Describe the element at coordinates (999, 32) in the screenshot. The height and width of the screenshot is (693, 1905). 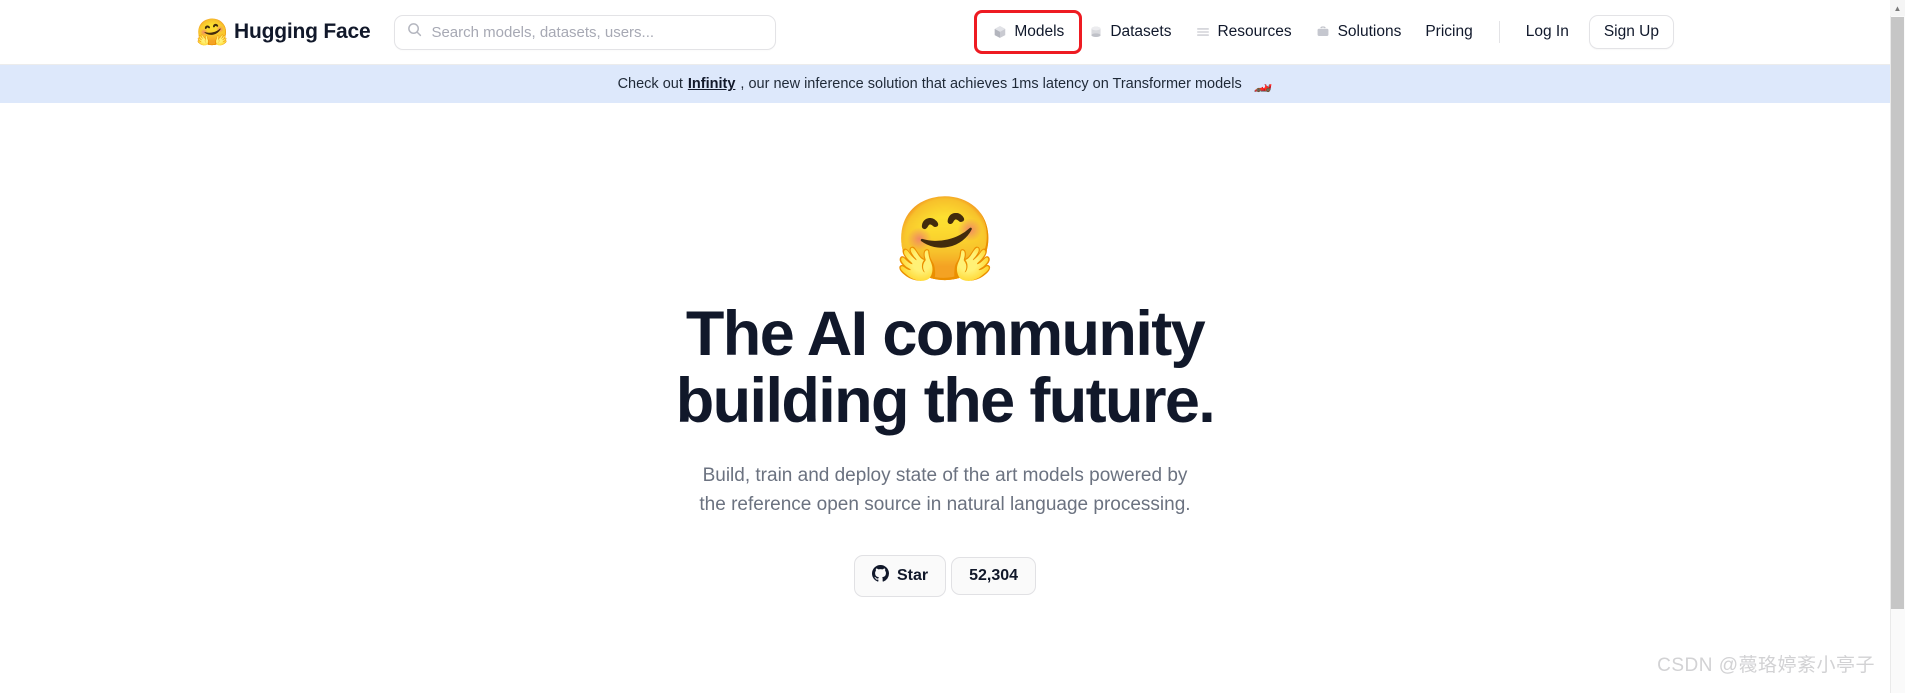
I see `cube-icon` at that location.